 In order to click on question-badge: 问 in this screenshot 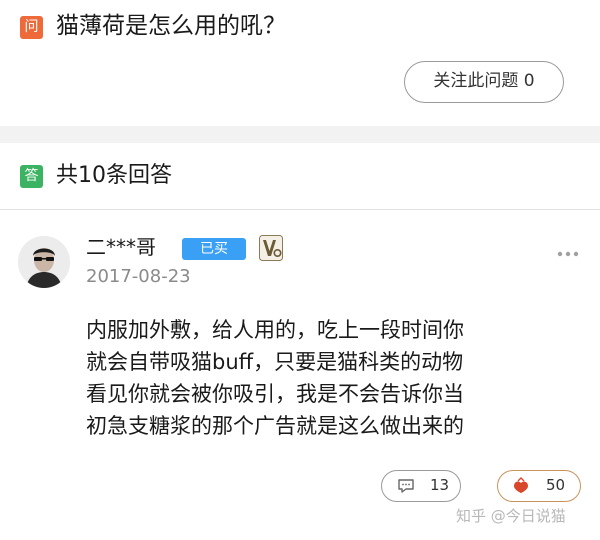, I will do `click(31, 27)`.